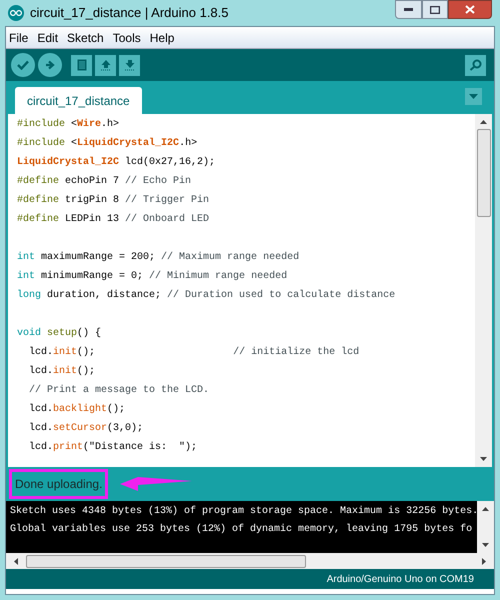 The height and width of the screenshot is (600, 500). What do you see at coordinates (484, 561) in the screenshot?
I see `right-triangle-icon` at bounding box center [484, 561].